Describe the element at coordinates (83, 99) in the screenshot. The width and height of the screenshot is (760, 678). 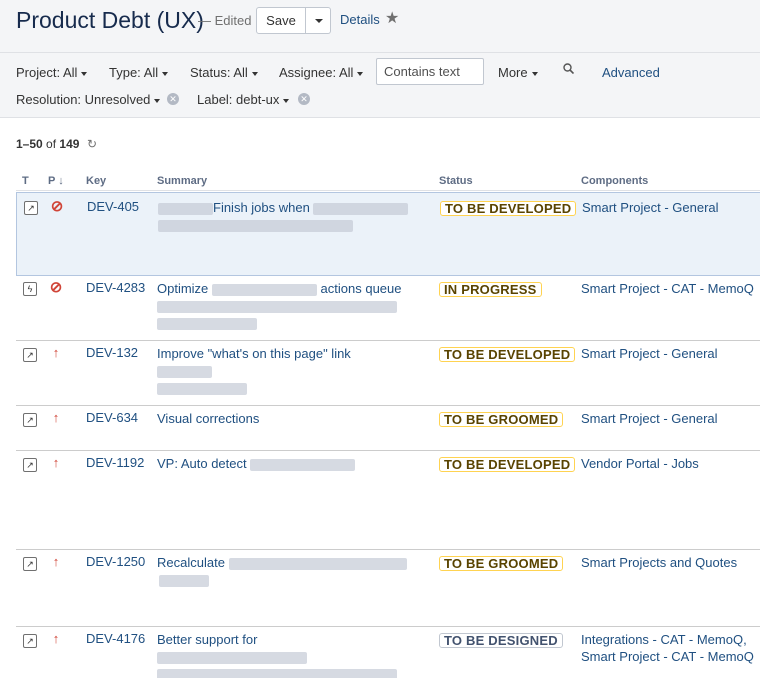
I see `resolution-filter-label: Resolution: Unresolved` at that location.